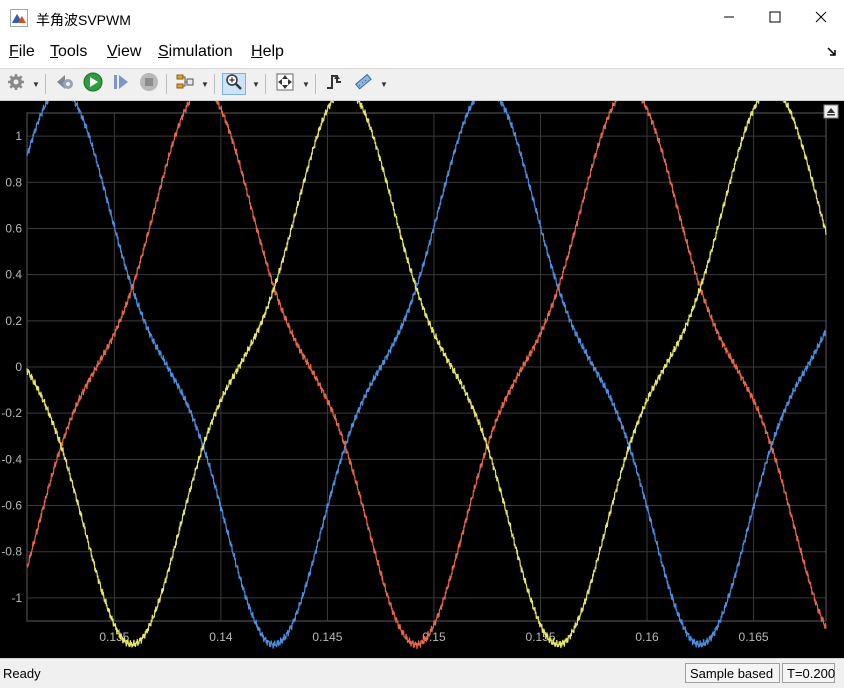  Describe the element at coordinates (205, 84) in the screenshot. I see `signal-selector-dropdown: ▼` at that location.